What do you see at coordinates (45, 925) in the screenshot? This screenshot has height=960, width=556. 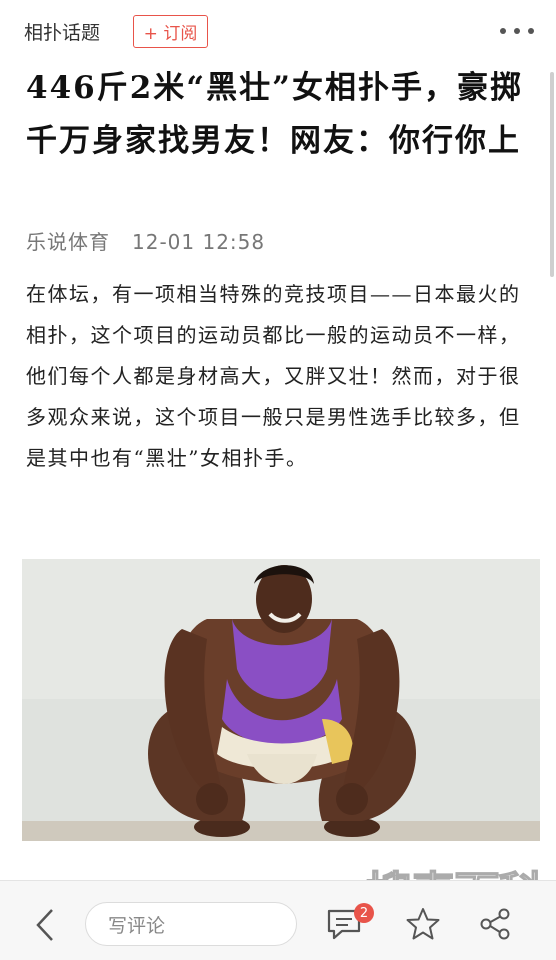 I see `back-icon` at bounding box center [45, 925].